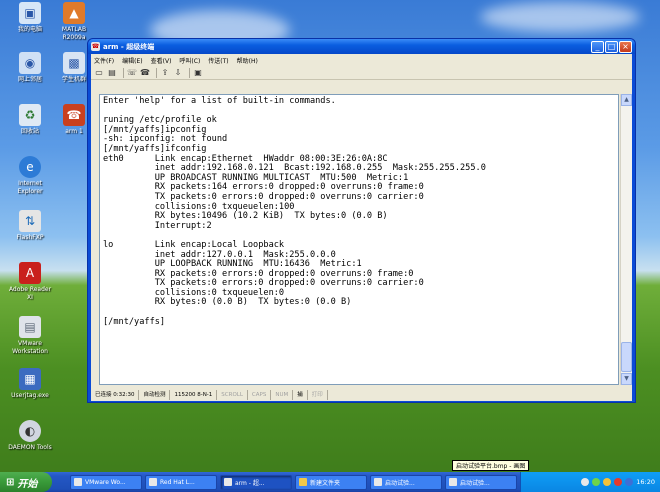  What do you see at coordinates (645, 482) in the screenshot?
I see `clock: 16:20` at bounding box center [645, 482].